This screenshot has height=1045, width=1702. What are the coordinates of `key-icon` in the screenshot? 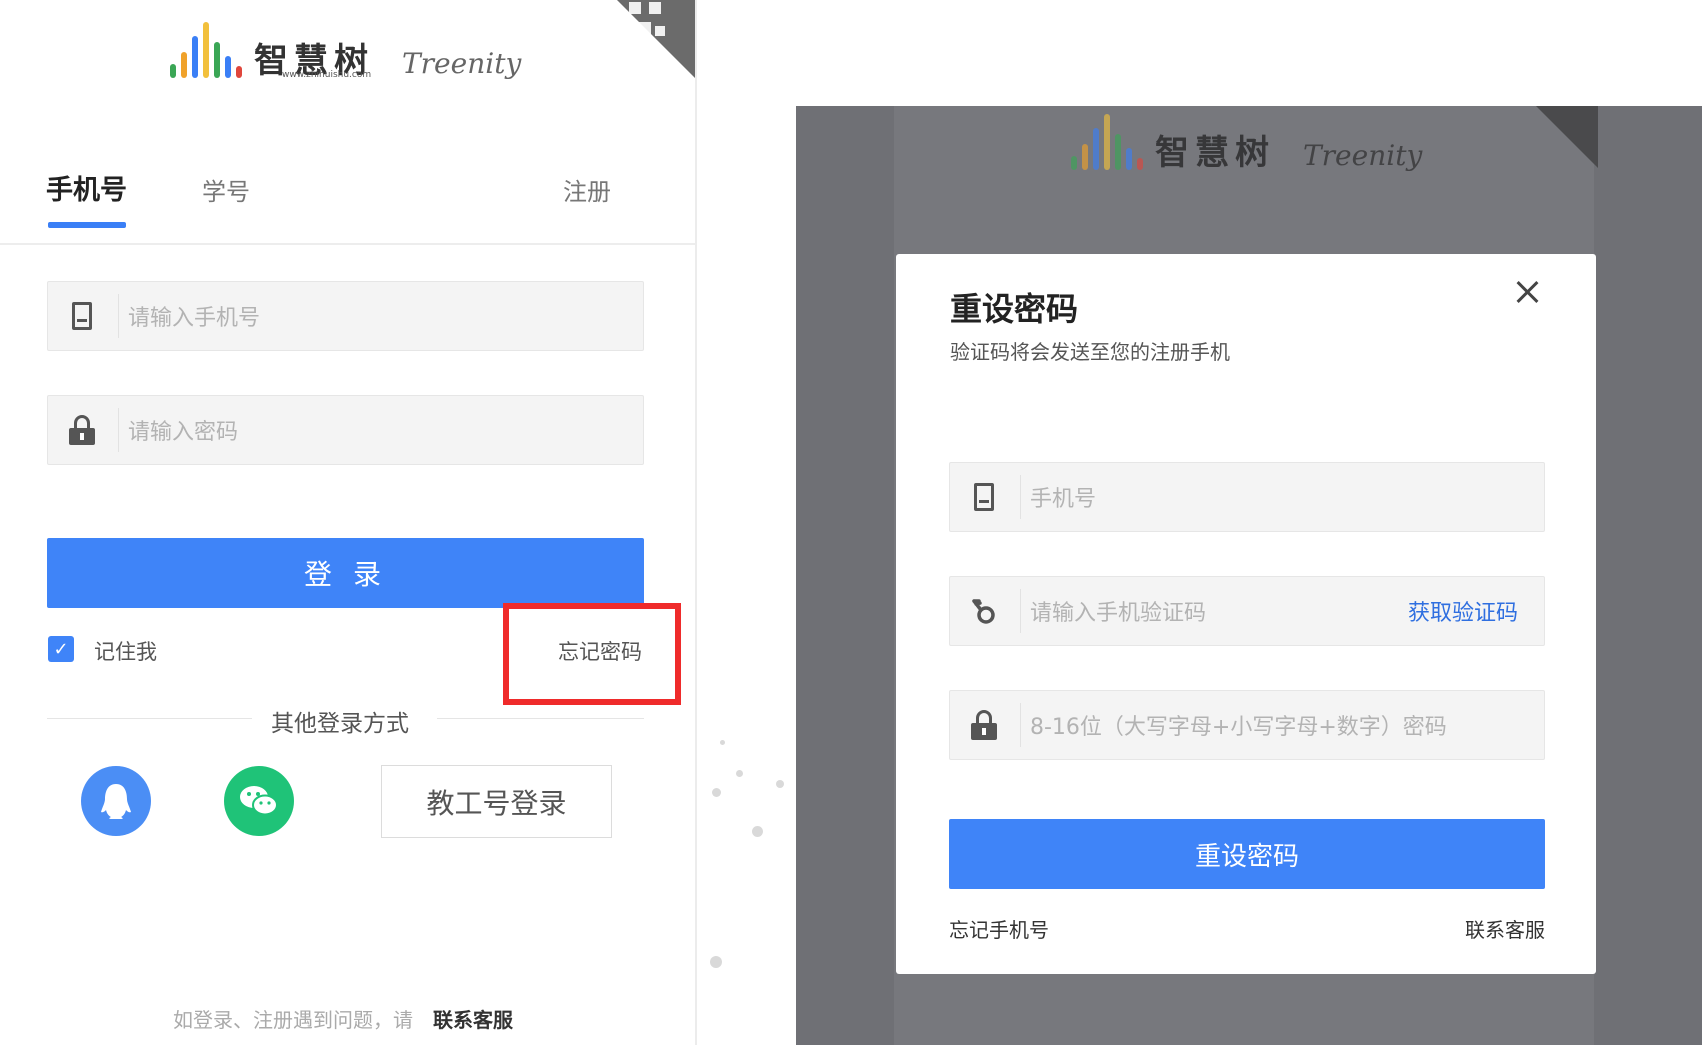 It's located at (984, 611).